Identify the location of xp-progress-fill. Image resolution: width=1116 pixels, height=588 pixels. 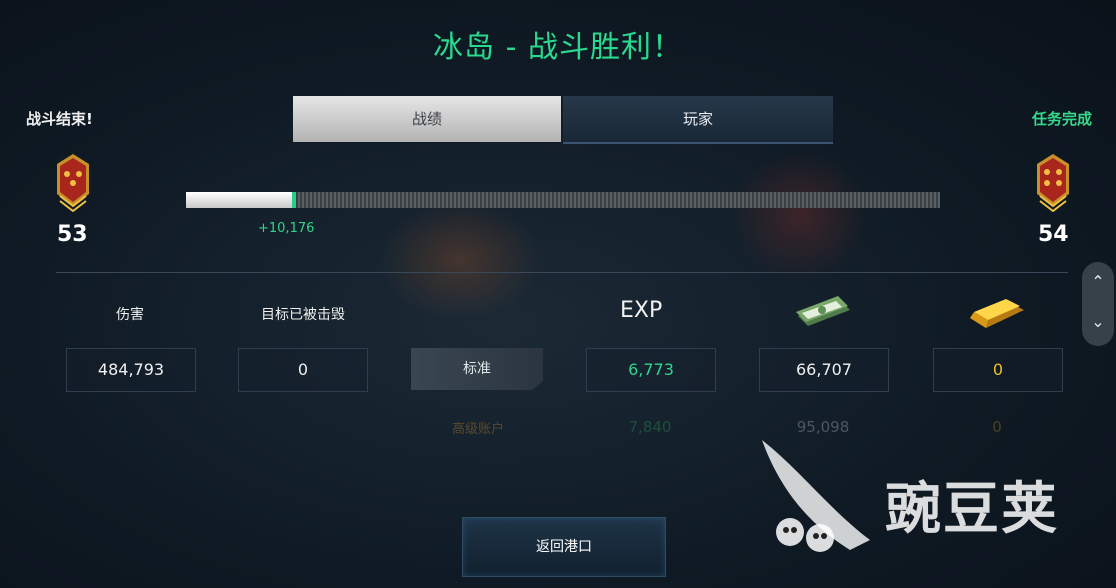
(241, 200).